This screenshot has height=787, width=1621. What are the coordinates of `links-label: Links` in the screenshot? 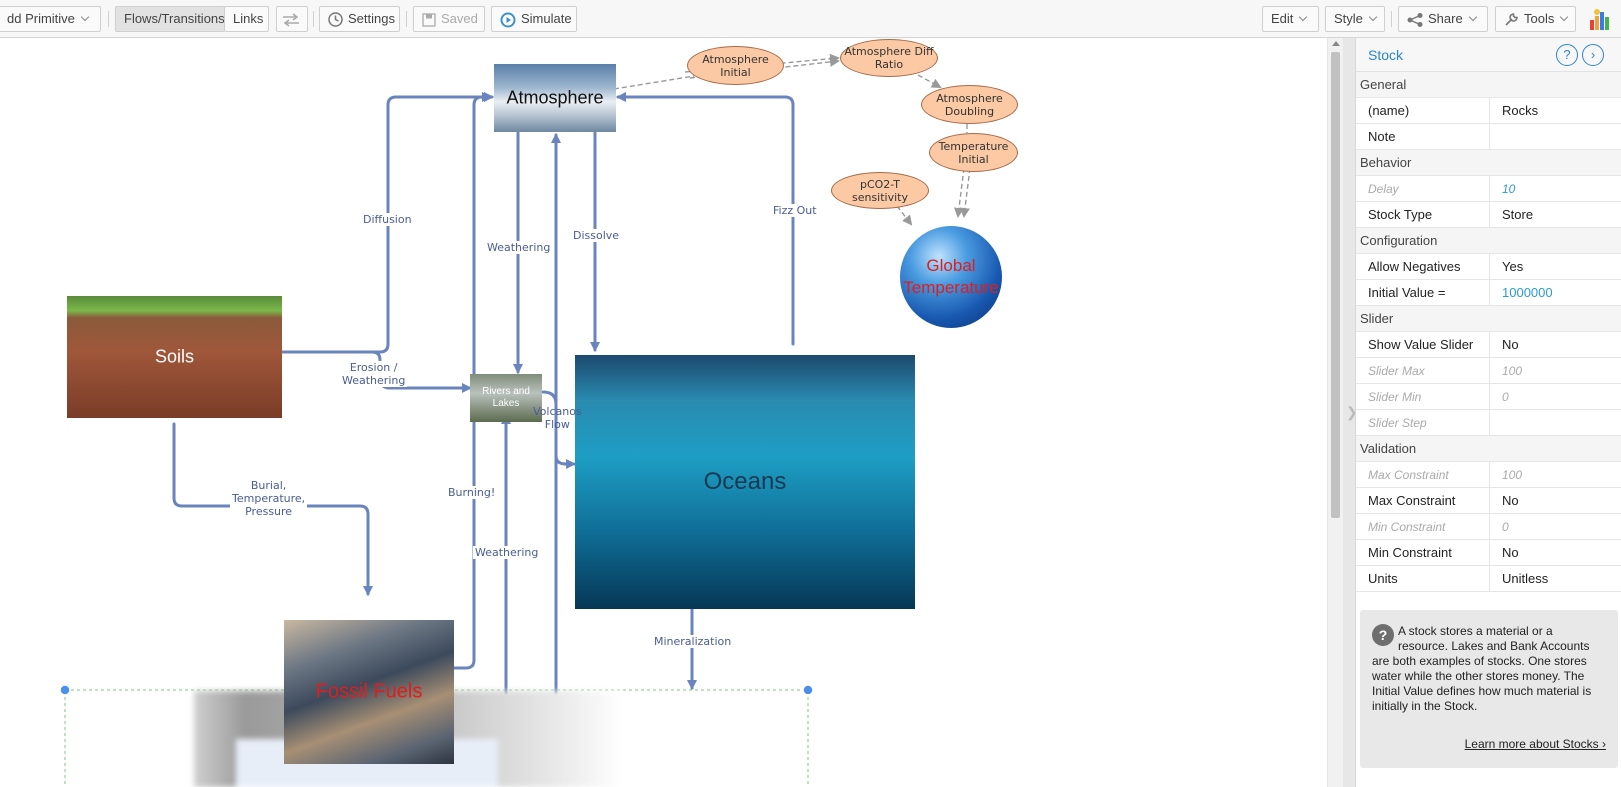 It's located at (248, 18).